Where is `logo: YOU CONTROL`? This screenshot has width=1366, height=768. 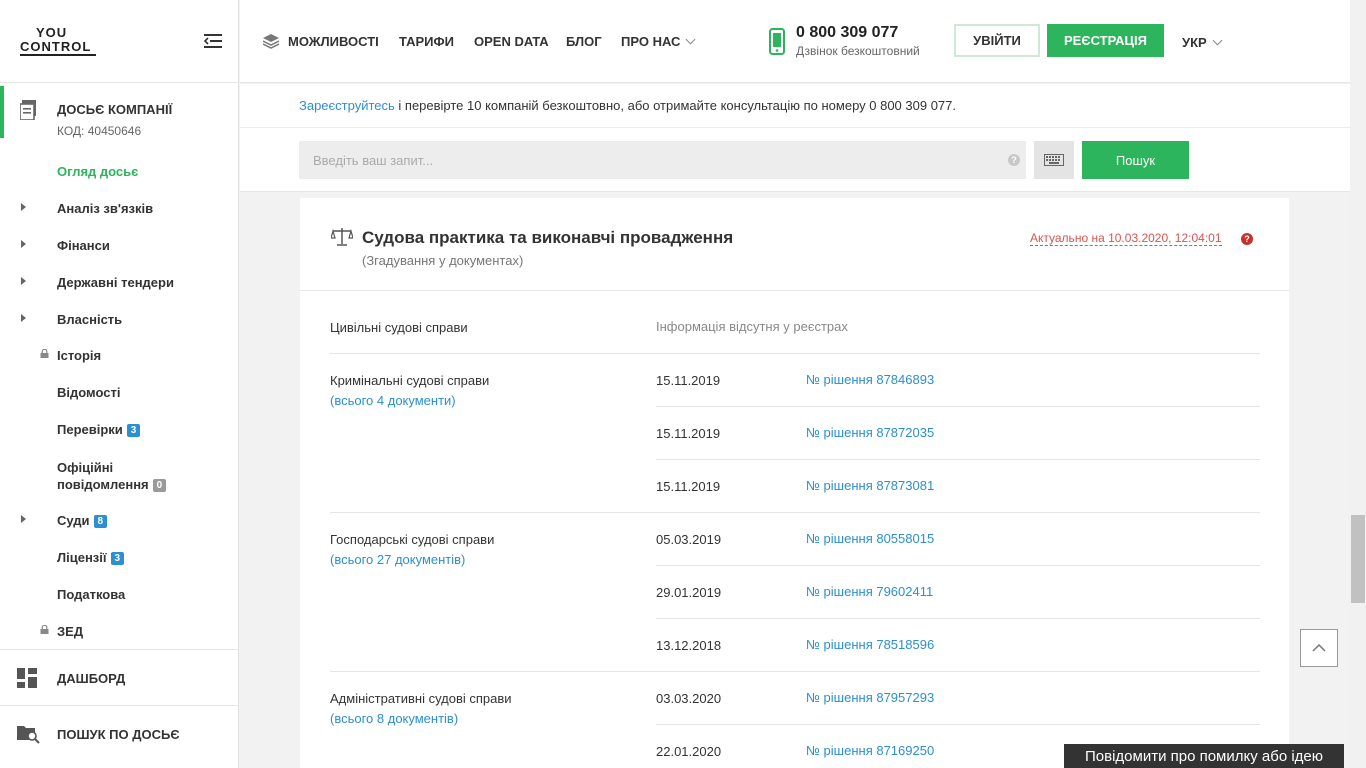 logo: YOU CONTROL is located at coordinates (59, 41).